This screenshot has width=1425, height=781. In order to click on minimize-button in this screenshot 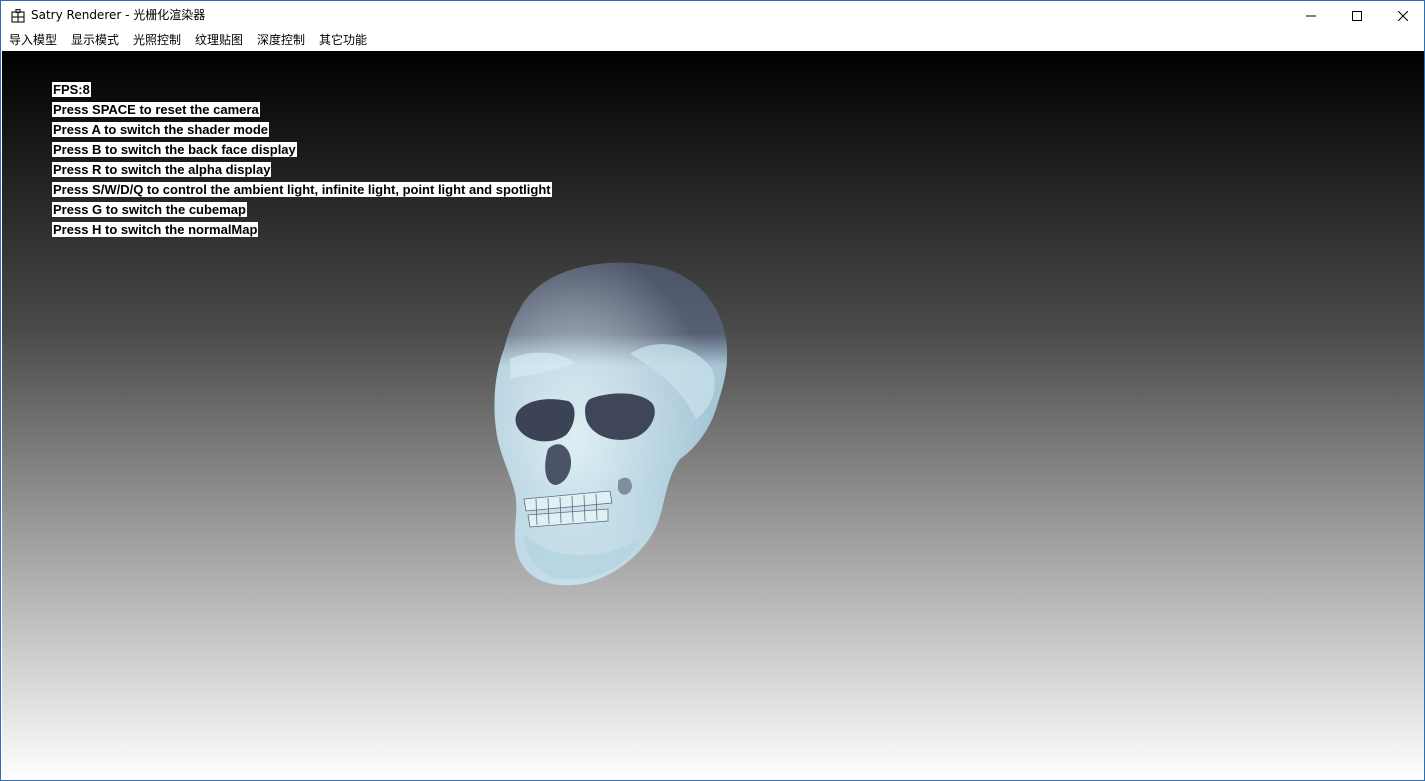, I will do `click(1311, 15)`.